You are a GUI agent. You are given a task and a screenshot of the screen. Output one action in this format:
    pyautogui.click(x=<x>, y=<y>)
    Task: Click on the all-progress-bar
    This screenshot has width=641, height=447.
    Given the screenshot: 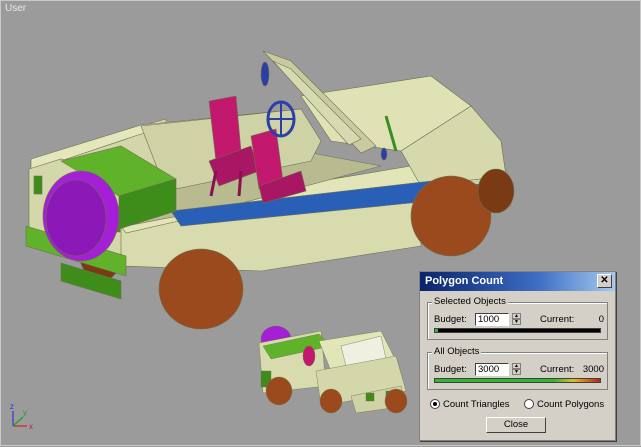 What is the action you would take?
    pyautogui.click(x=517, y=380)
    